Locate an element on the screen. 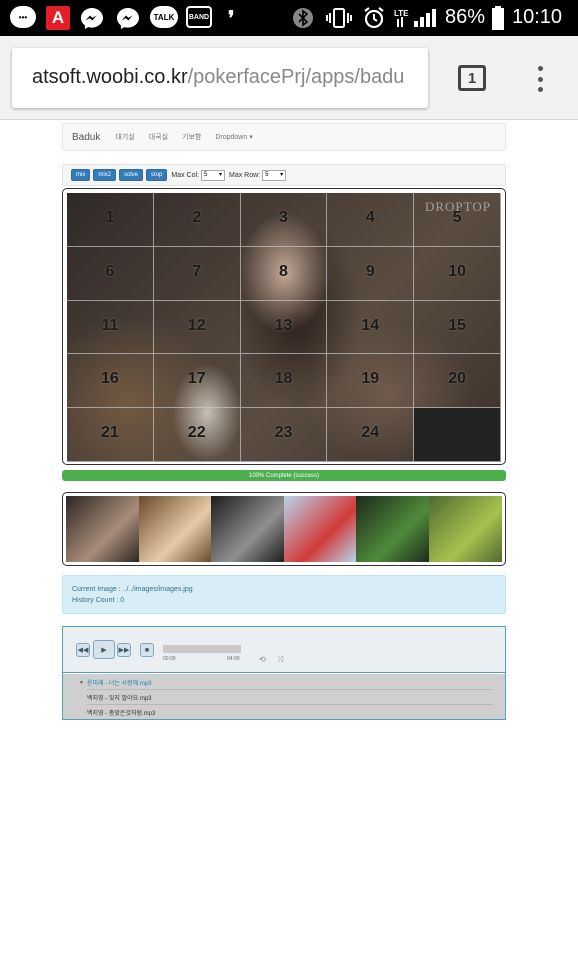 The image size is (578, 960). puzzle-tile: 20 is located at coordinates (457, 381).